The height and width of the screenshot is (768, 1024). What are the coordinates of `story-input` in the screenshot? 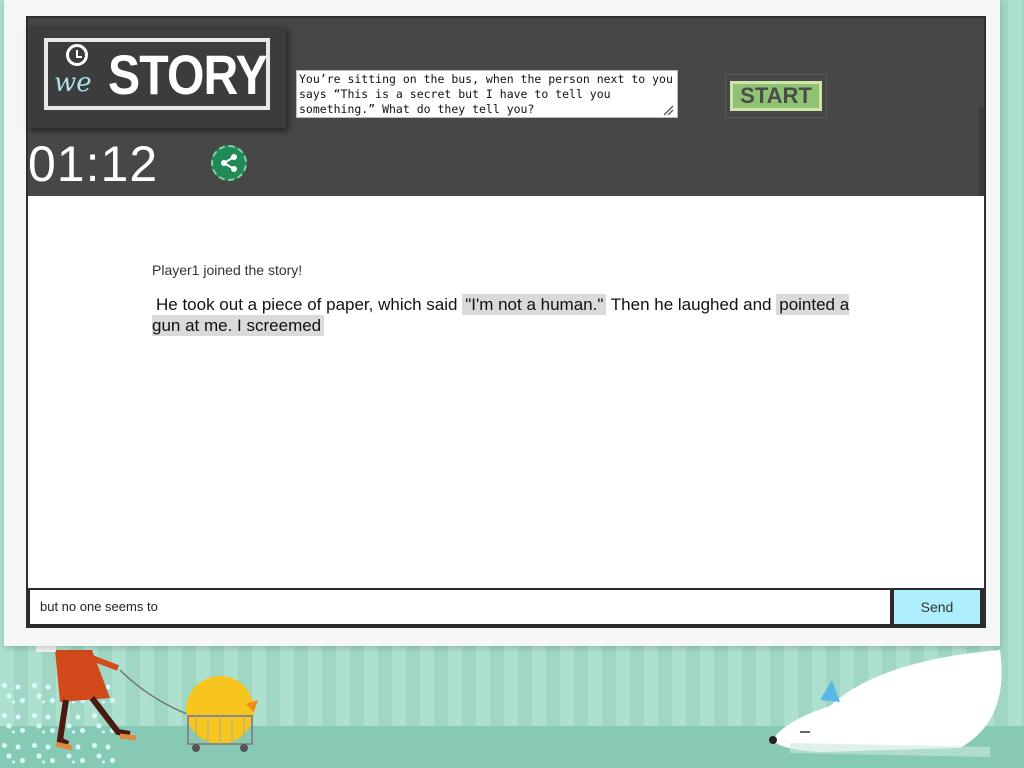 It's located at (460, 607).